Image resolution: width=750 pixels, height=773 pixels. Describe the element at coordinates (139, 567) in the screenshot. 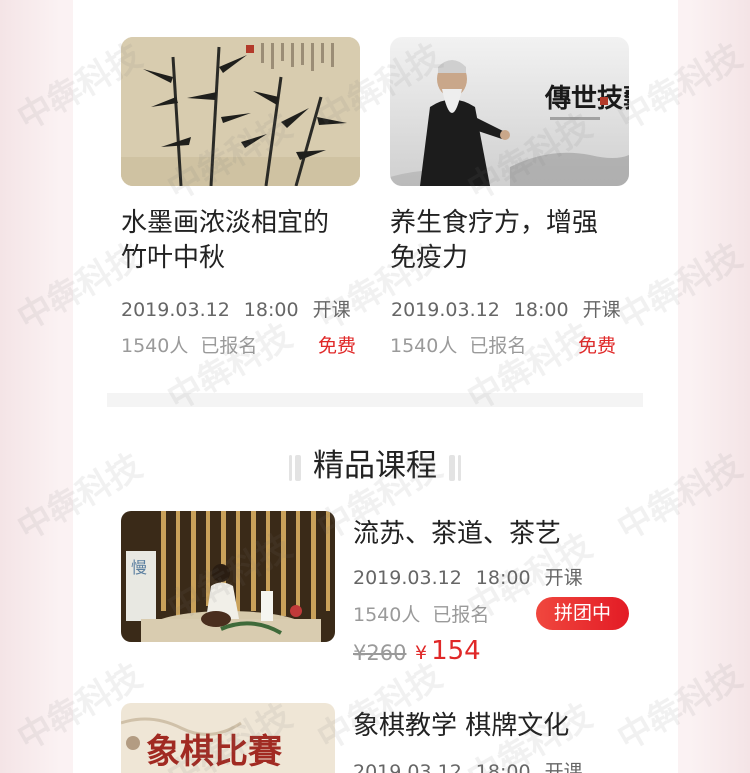

I see `tea-sign-text: 慢` at that location.